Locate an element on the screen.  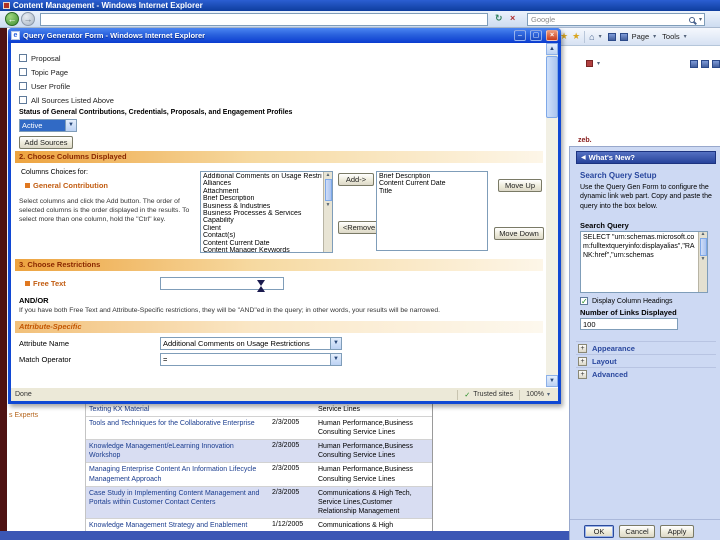
textarea-scrollbar: ▲ ▼ is located at coordinates (702, 262).